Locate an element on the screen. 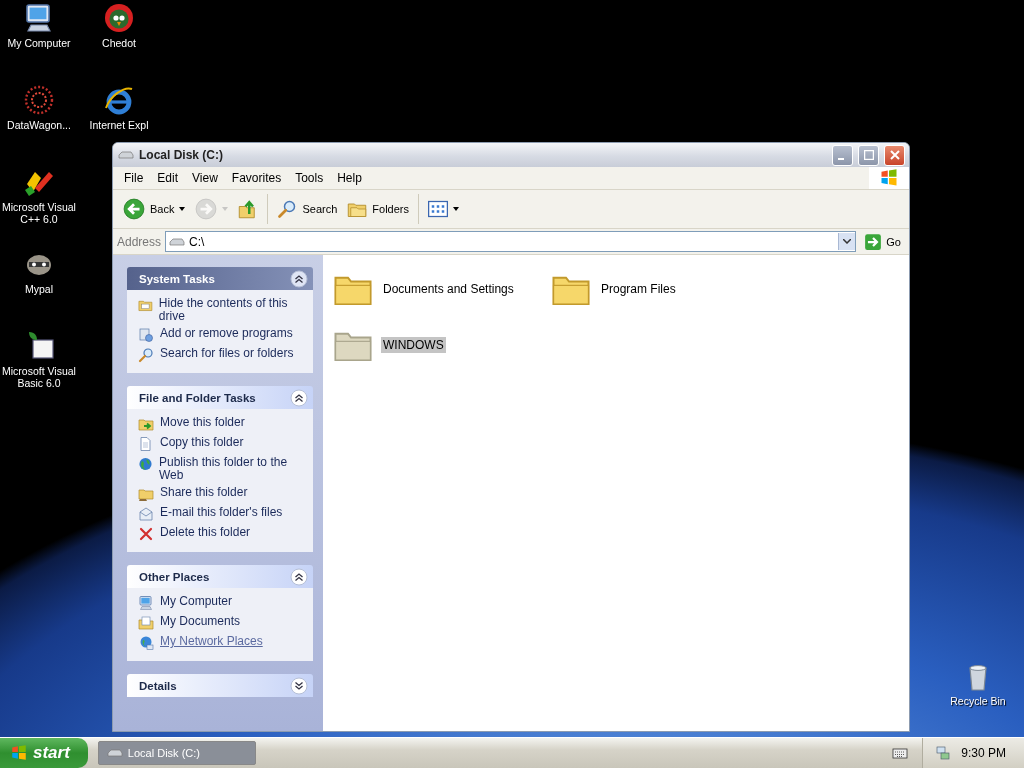  maximize-icon is located at coordinates (868, 155).